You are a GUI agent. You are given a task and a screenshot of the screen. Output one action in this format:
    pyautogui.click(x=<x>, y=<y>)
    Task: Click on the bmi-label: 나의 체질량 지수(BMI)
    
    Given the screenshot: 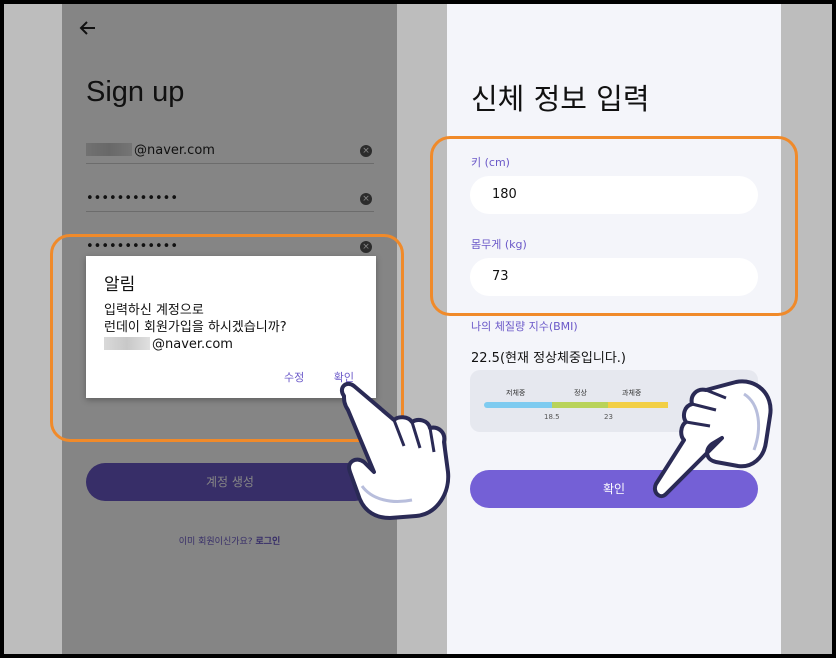 What is the action you would take?
    pyautogui.click(x=524, y=326)
    